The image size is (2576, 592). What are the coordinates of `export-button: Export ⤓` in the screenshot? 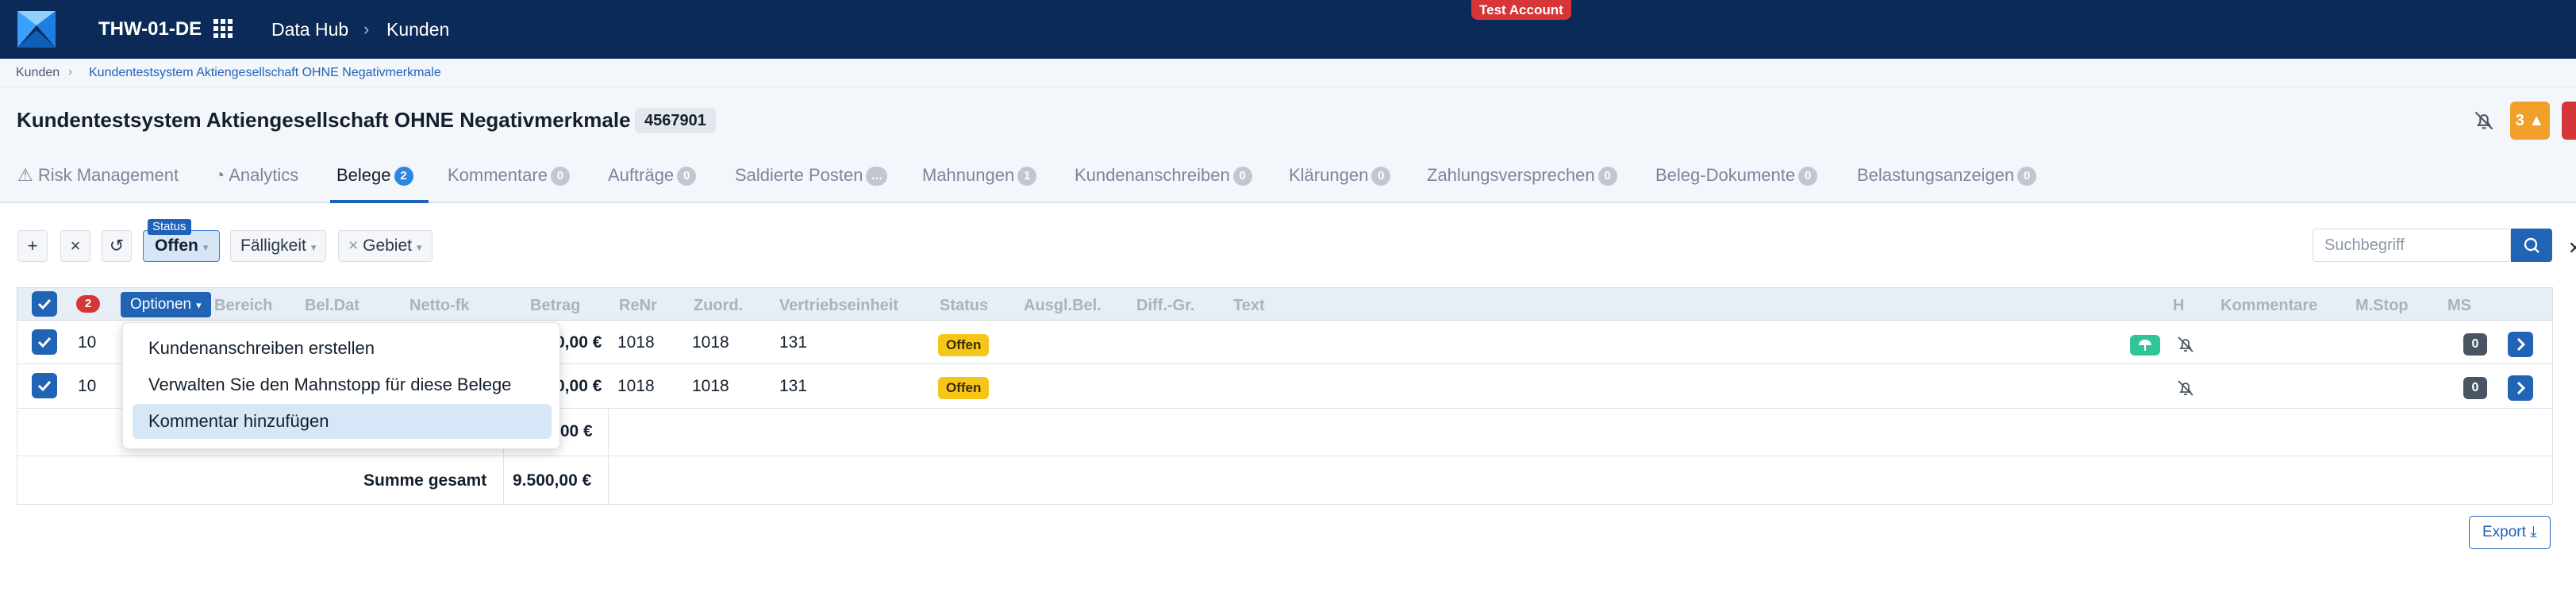 It's located at (2510, 532).